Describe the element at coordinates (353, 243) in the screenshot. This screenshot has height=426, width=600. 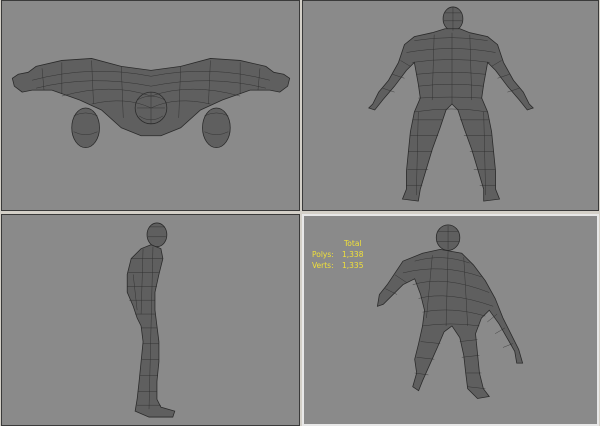
I see `stats-total-header: Total` at that location.